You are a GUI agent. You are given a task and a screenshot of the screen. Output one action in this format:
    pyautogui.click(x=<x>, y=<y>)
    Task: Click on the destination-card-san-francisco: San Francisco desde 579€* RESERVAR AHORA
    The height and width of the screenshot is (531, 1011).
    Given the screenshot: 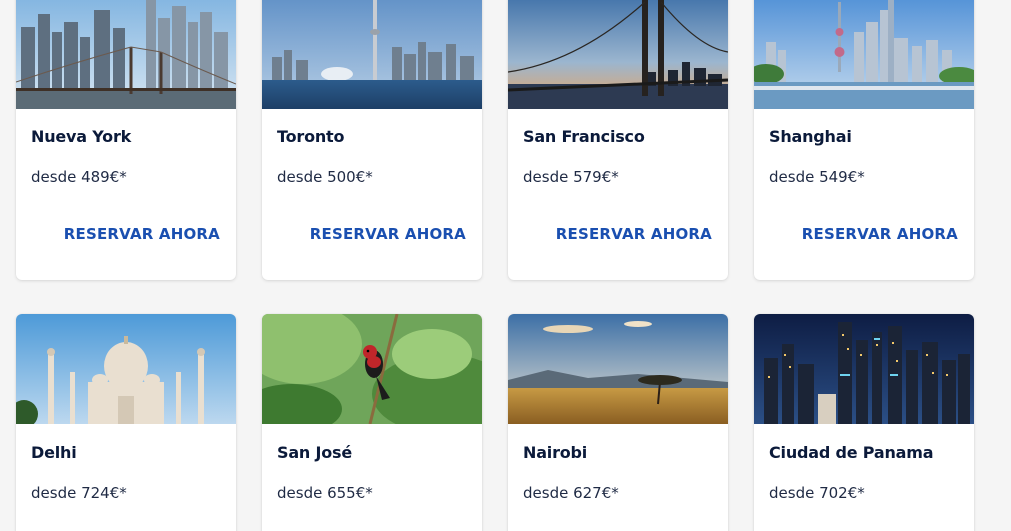 What is the action you would take?
    pyautogui.click(x=618, y=140)
    